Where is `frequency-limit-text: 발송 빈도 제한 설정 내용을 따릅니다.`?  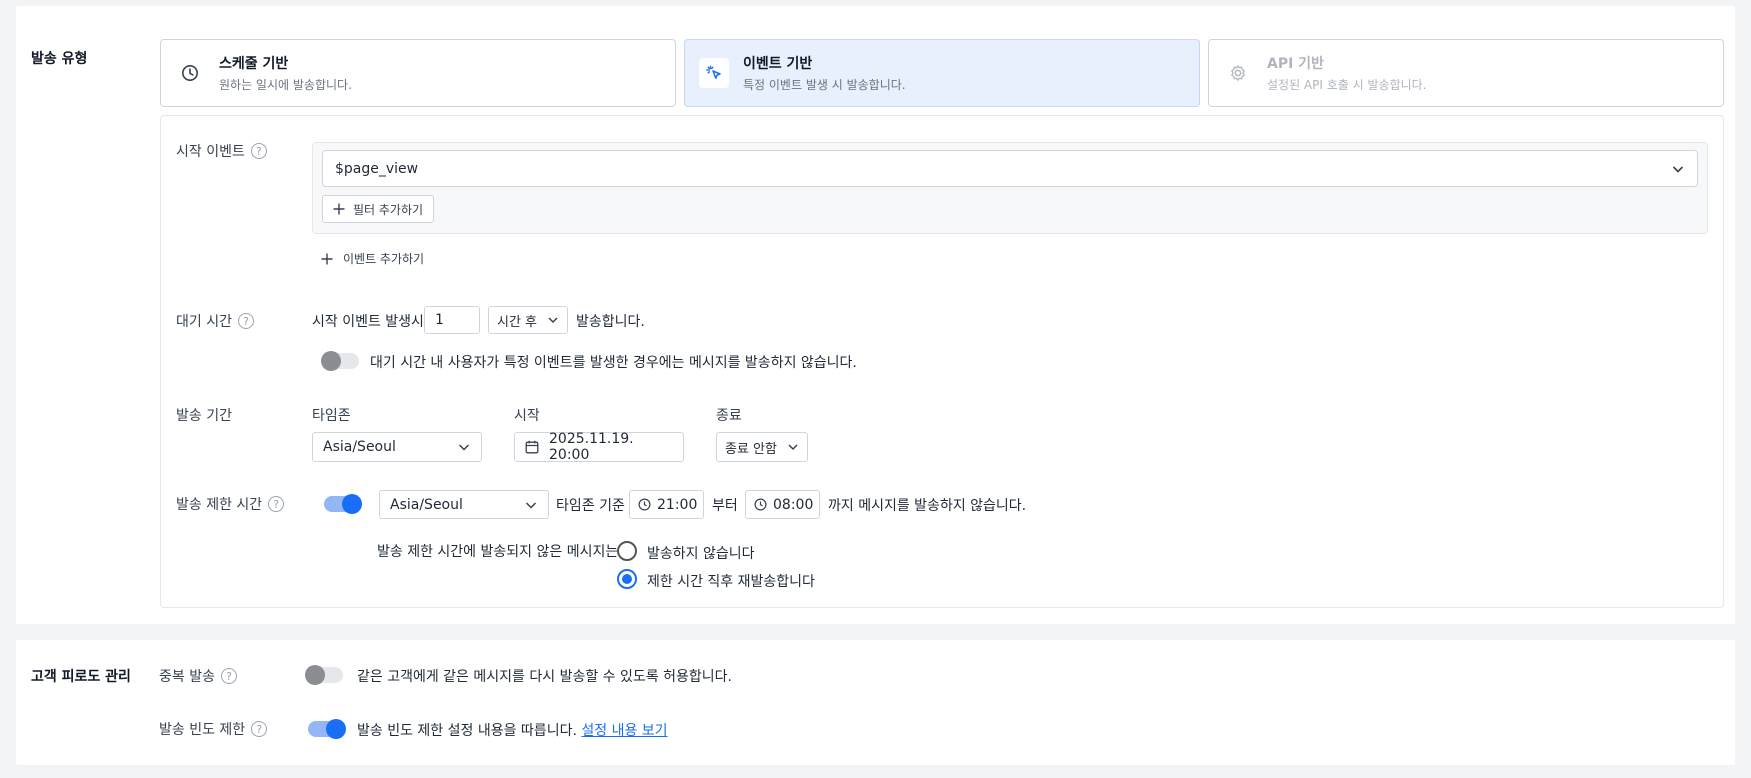
frequency-limit-text: 발송 빈도 제한 설정 내용을 따릅니다. is located at coordinates (467, 731).